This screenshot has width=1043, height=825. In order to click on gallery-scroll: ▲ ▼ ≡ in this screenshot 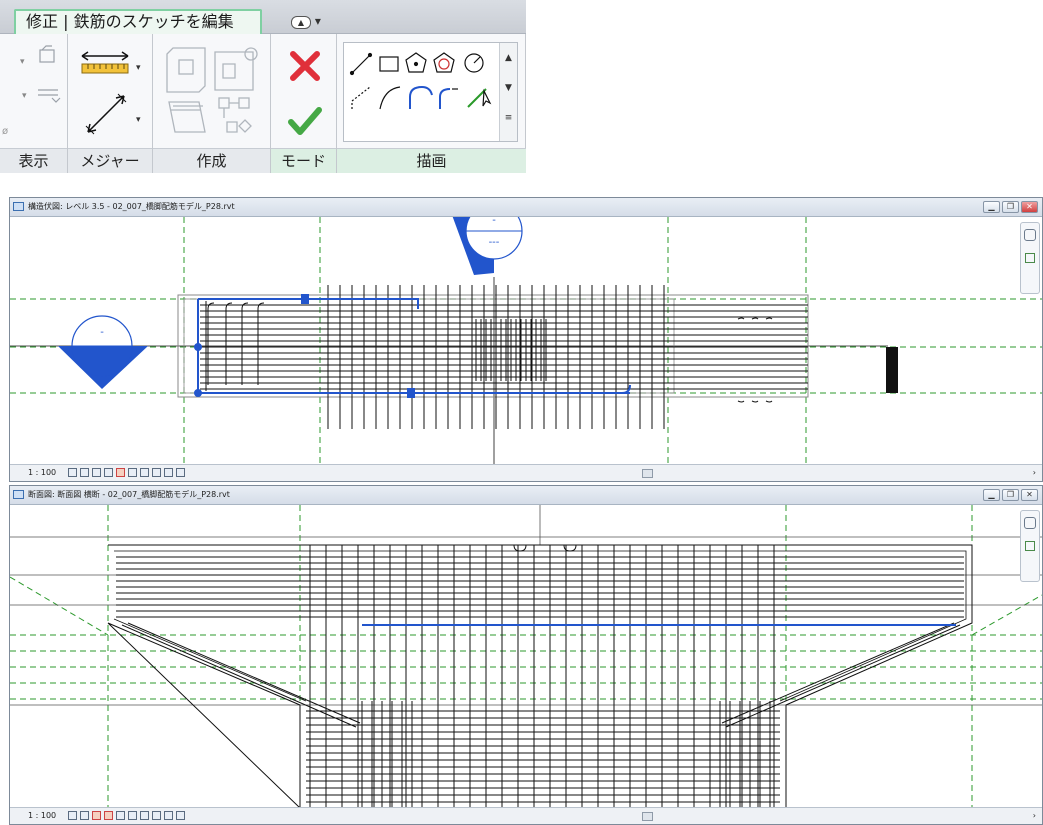, I will do `click(508, 92)`.